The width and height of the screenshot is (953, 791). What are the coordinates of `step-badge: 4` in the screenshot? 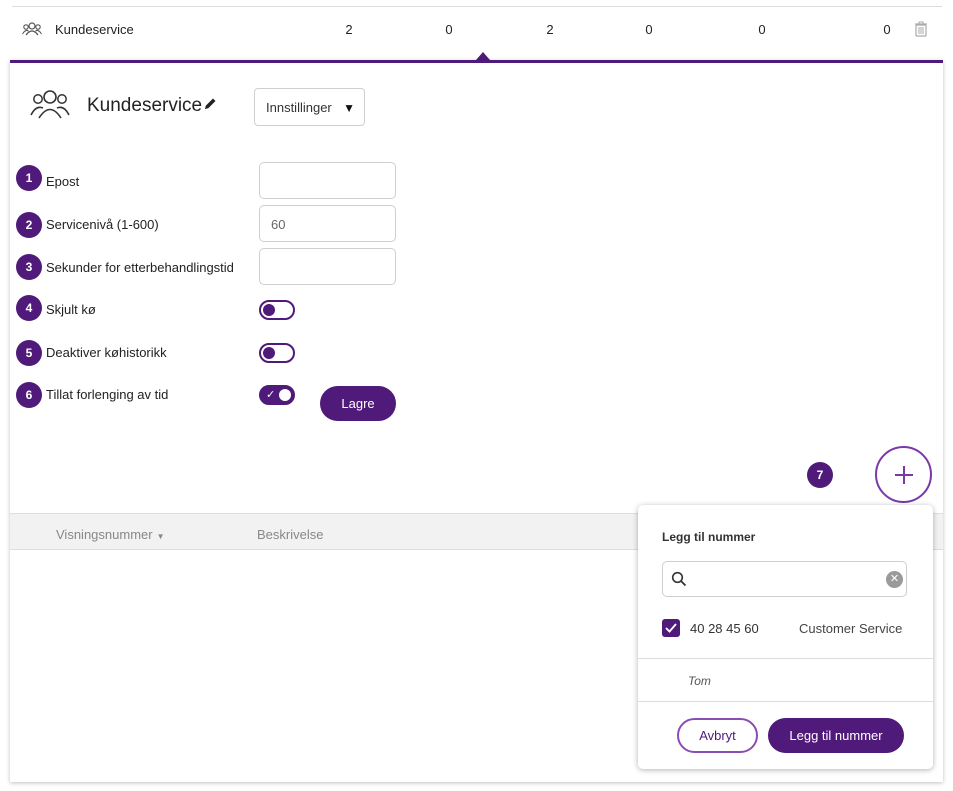 It's located at (29, 308).